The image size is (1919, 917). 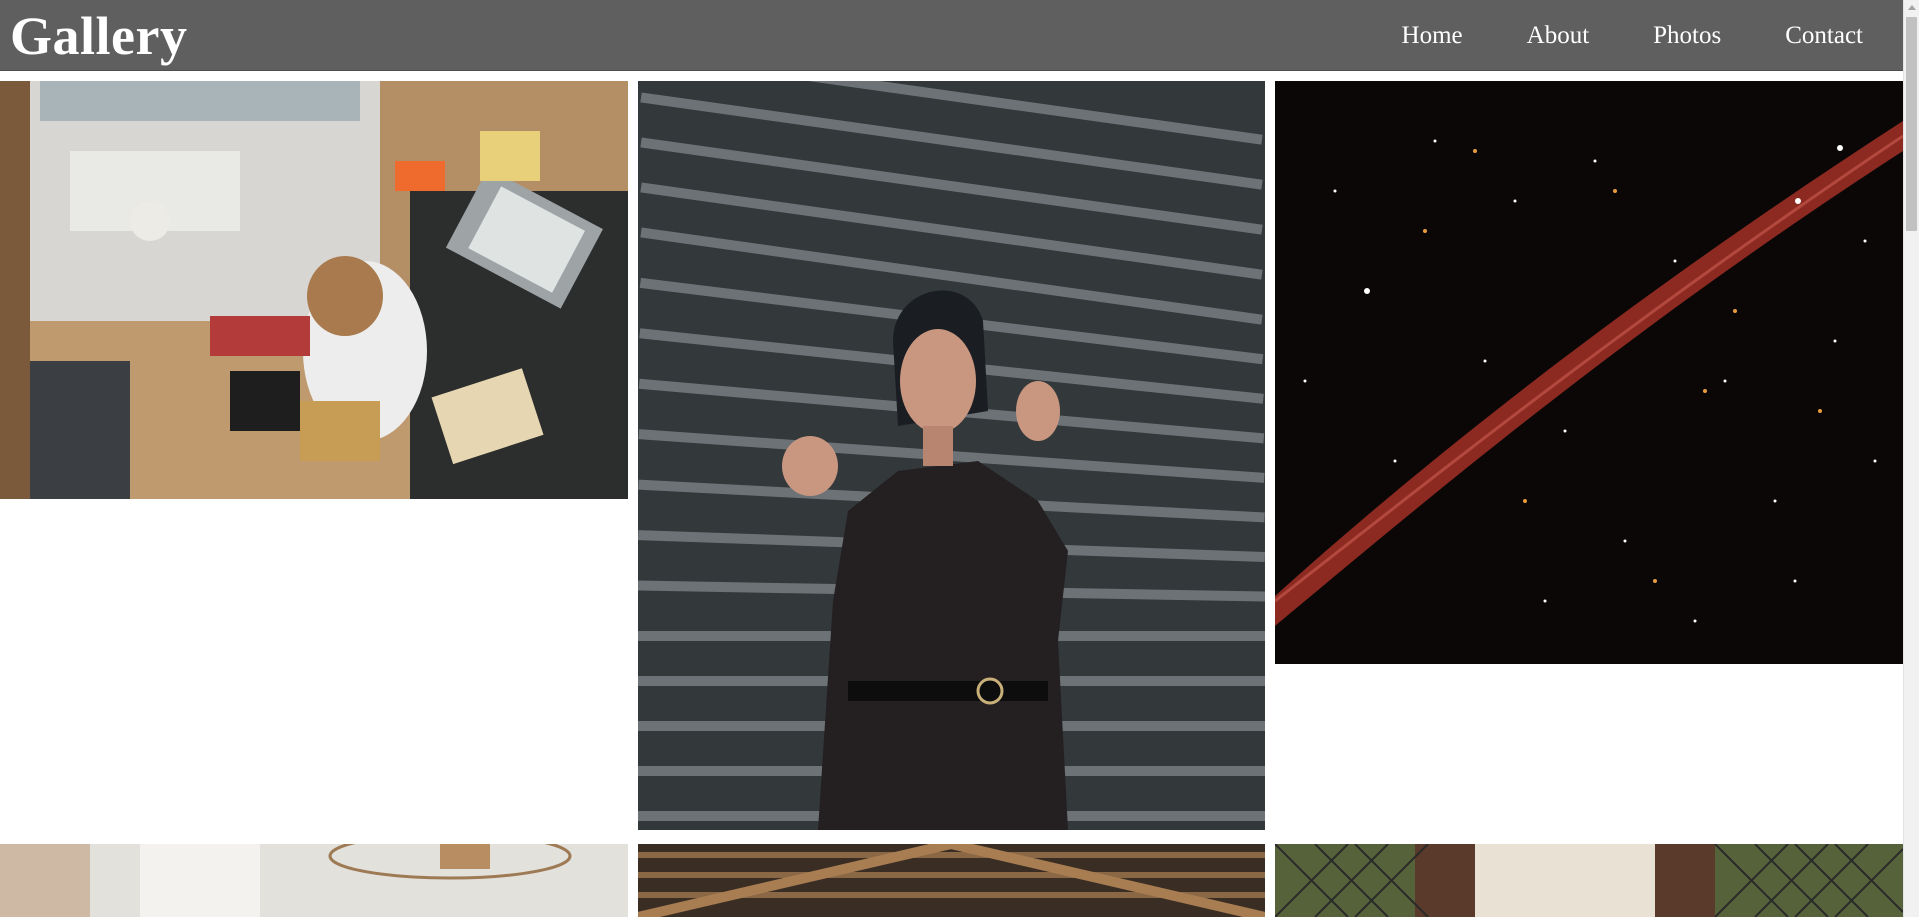 I want to click on gallery-photo-desk, so click(x=314, y=290).